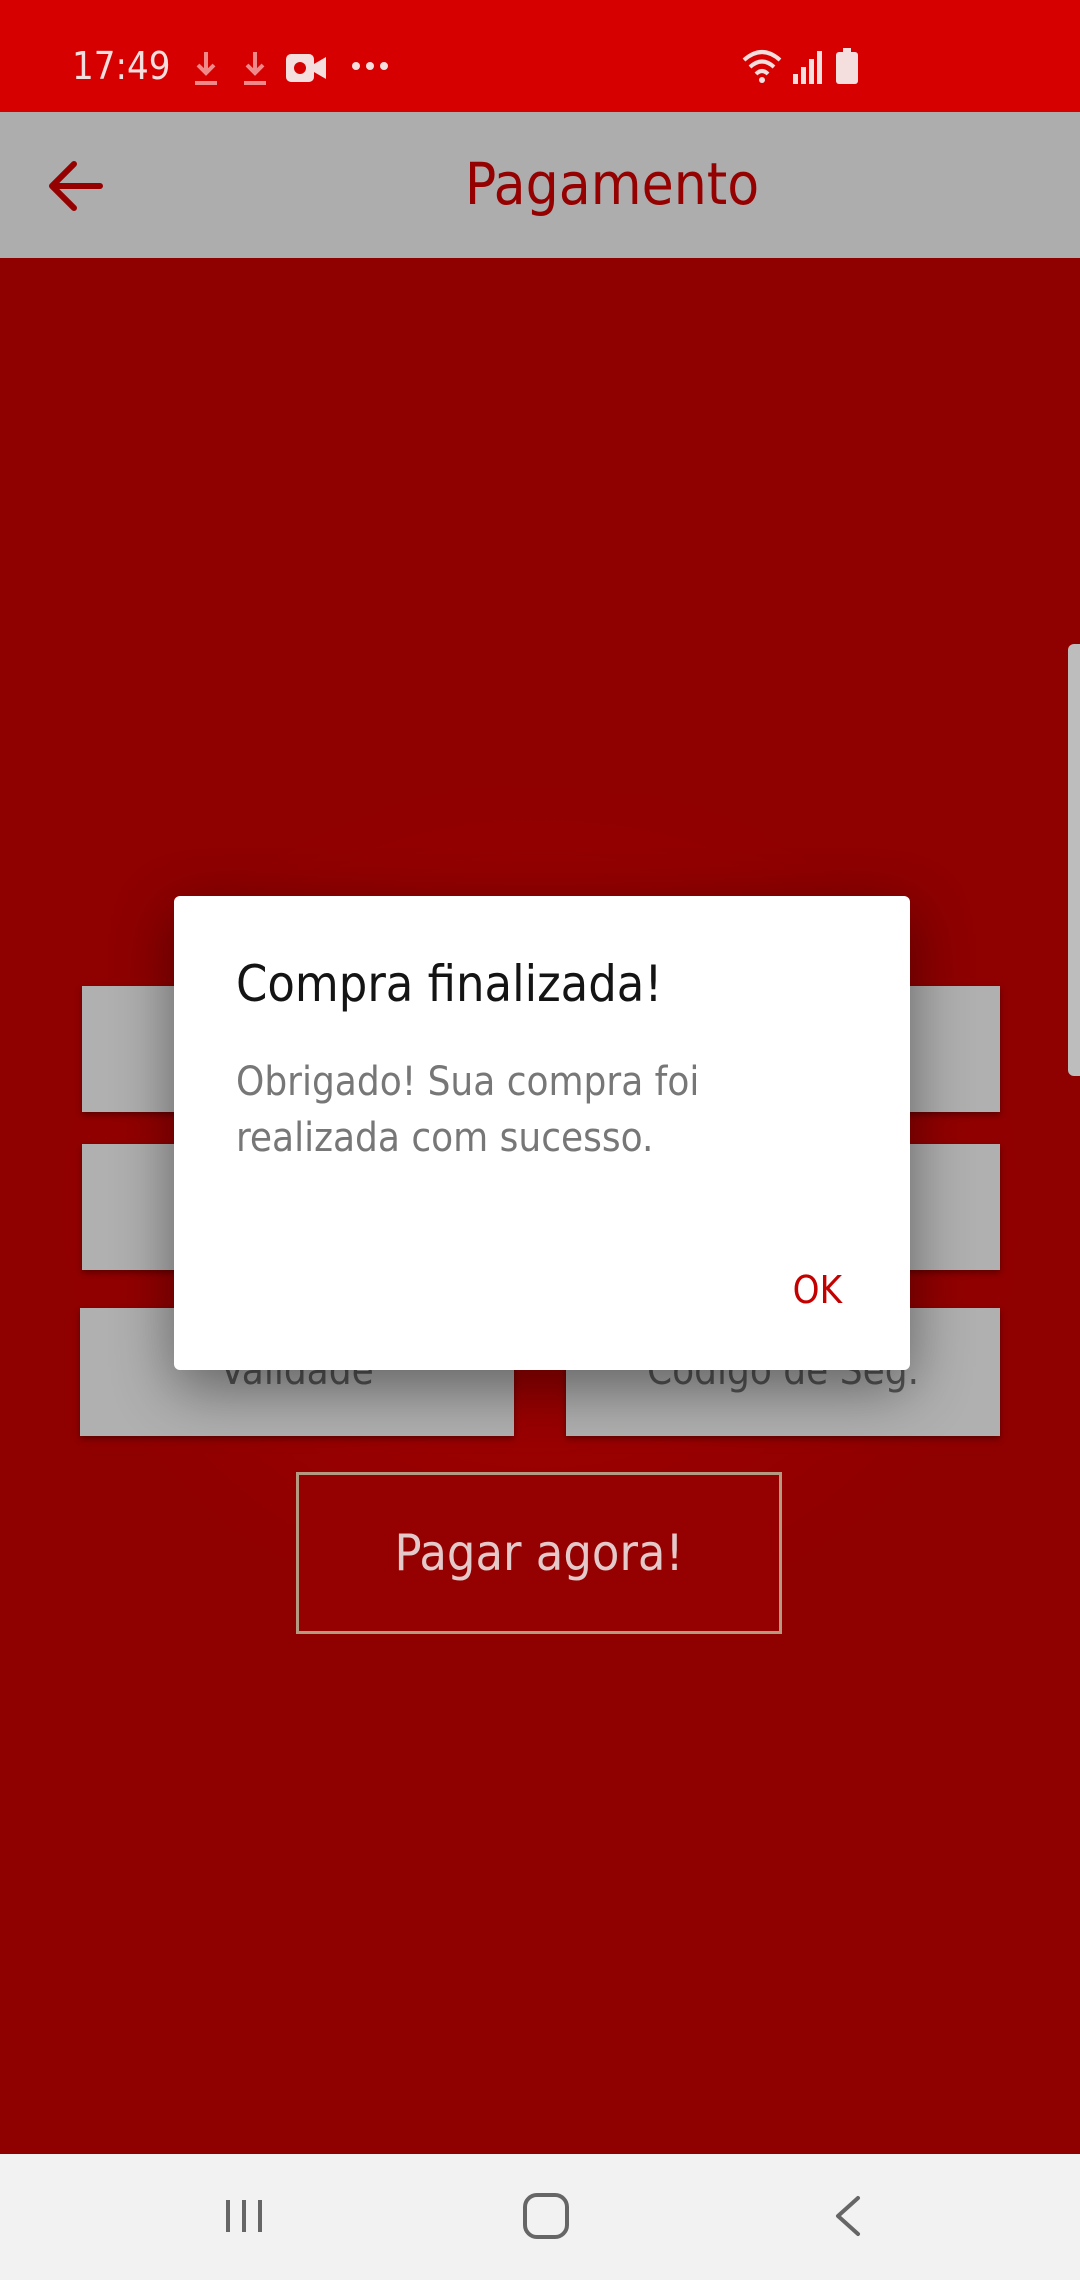 The image size is (1080, 2280). What do you see at coordinates (817, 1290) in the screenshot?
I see `ok-button: OK` at bounding box center [817, 1290].